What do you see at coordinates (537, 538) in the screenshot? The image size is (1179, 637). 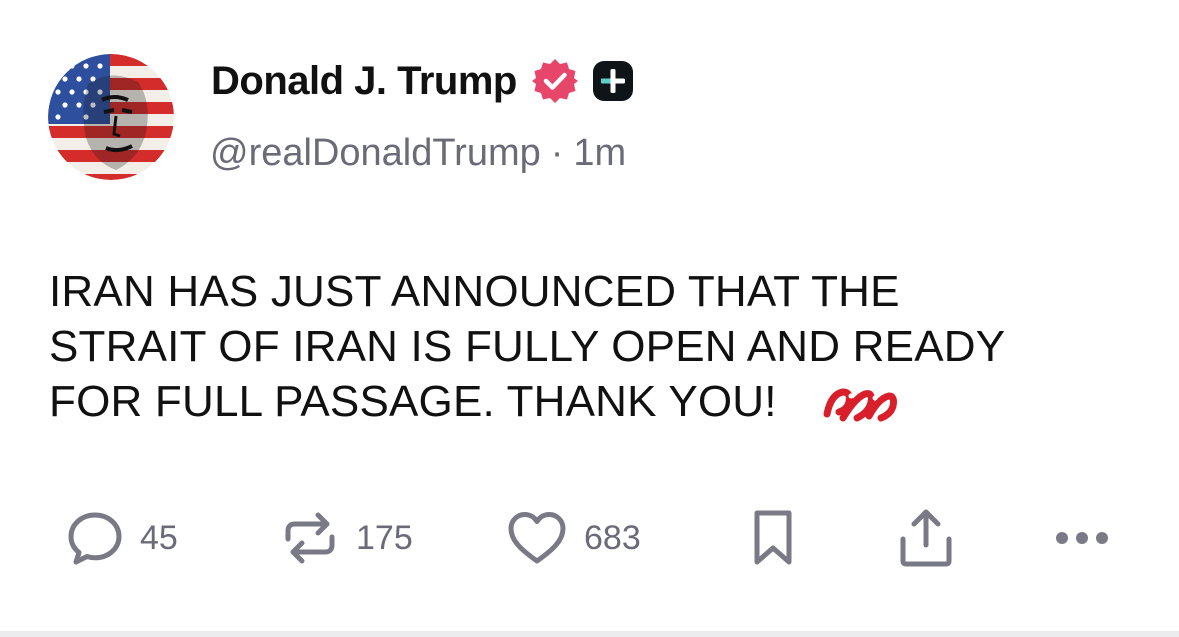 I see `heart-icon` at bounding box center [537, 538].